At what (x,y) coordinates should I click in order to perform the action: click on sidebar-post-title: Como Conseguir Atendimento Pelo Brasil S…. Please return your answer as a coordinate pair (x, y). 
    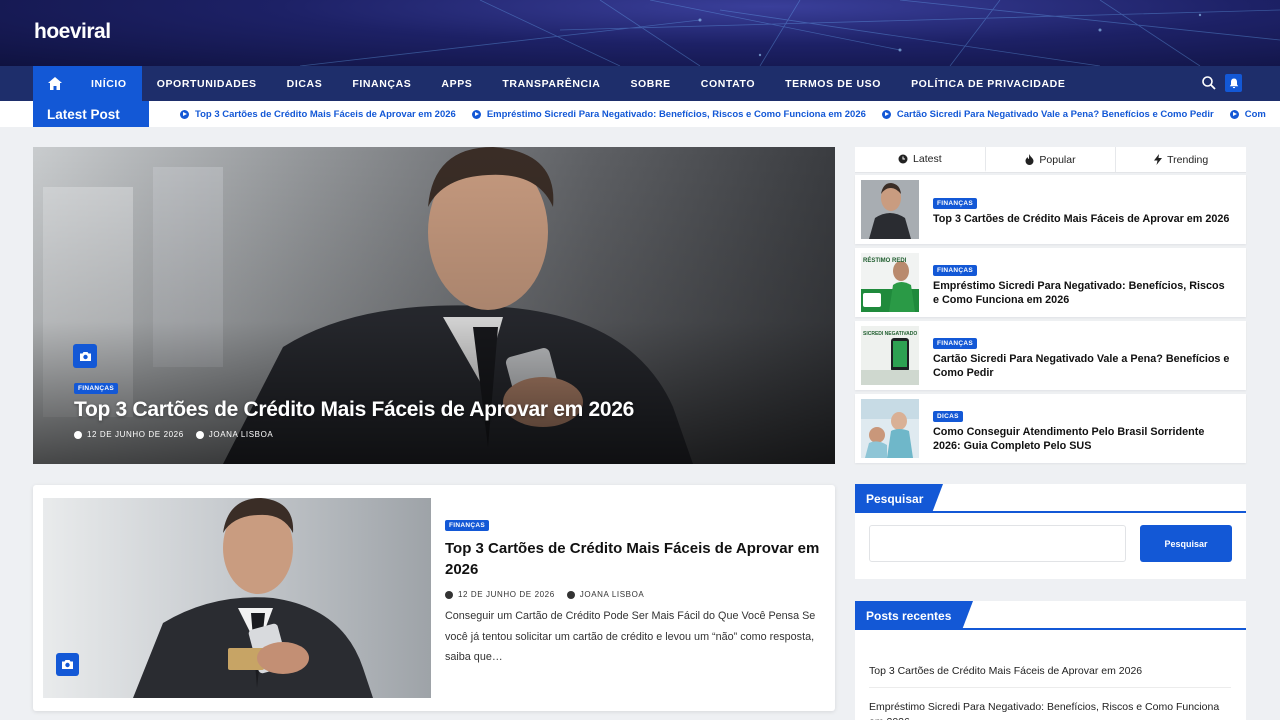
    Looking at the image, I should click on (1083, 439).